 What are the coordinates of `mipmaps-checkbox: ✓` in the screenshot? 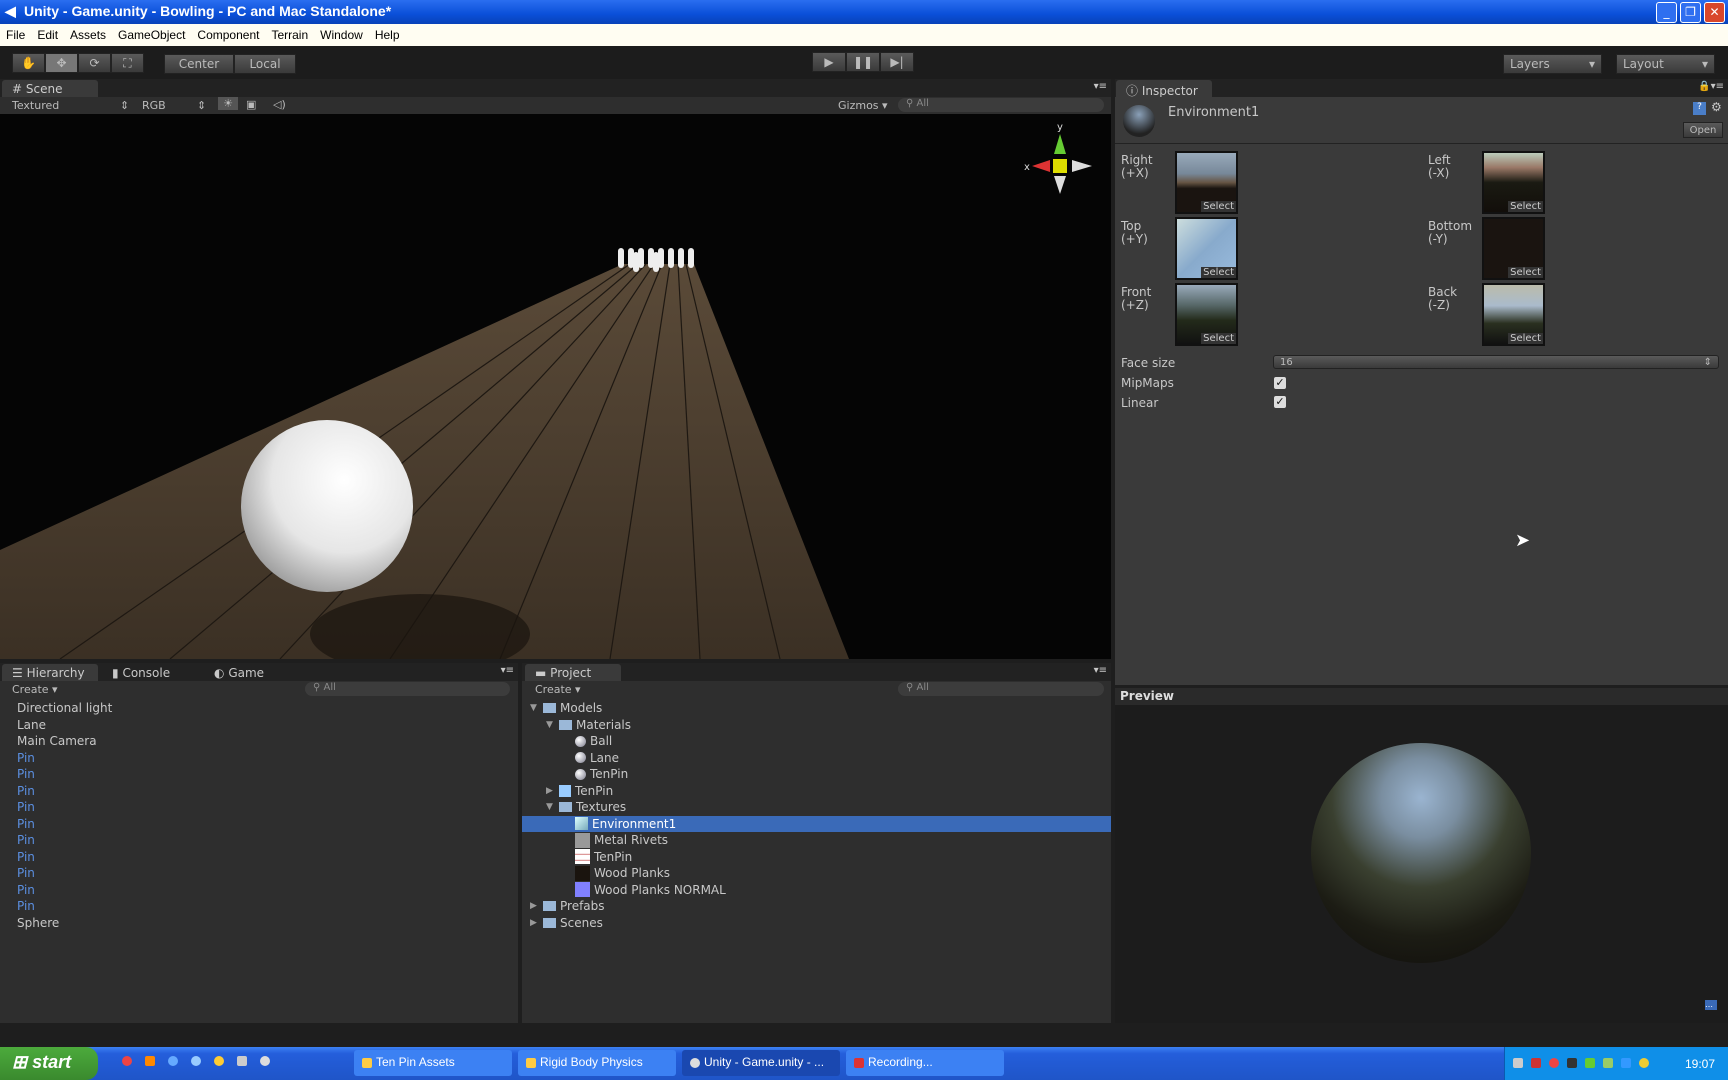 It's located at (1280, 383).